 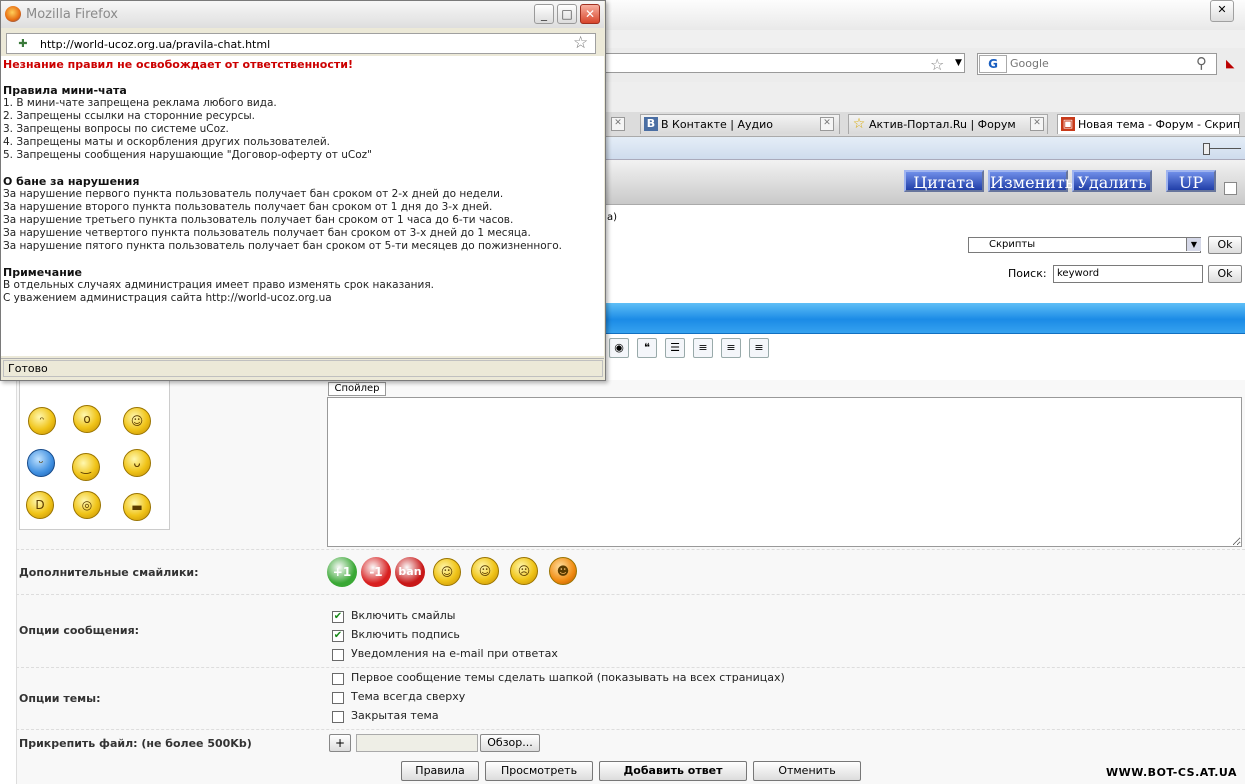 What do you see at coordinates (703, 348) in the screenshot?
I see `align-left-icon: ≡` at bounding box center [703, 348].